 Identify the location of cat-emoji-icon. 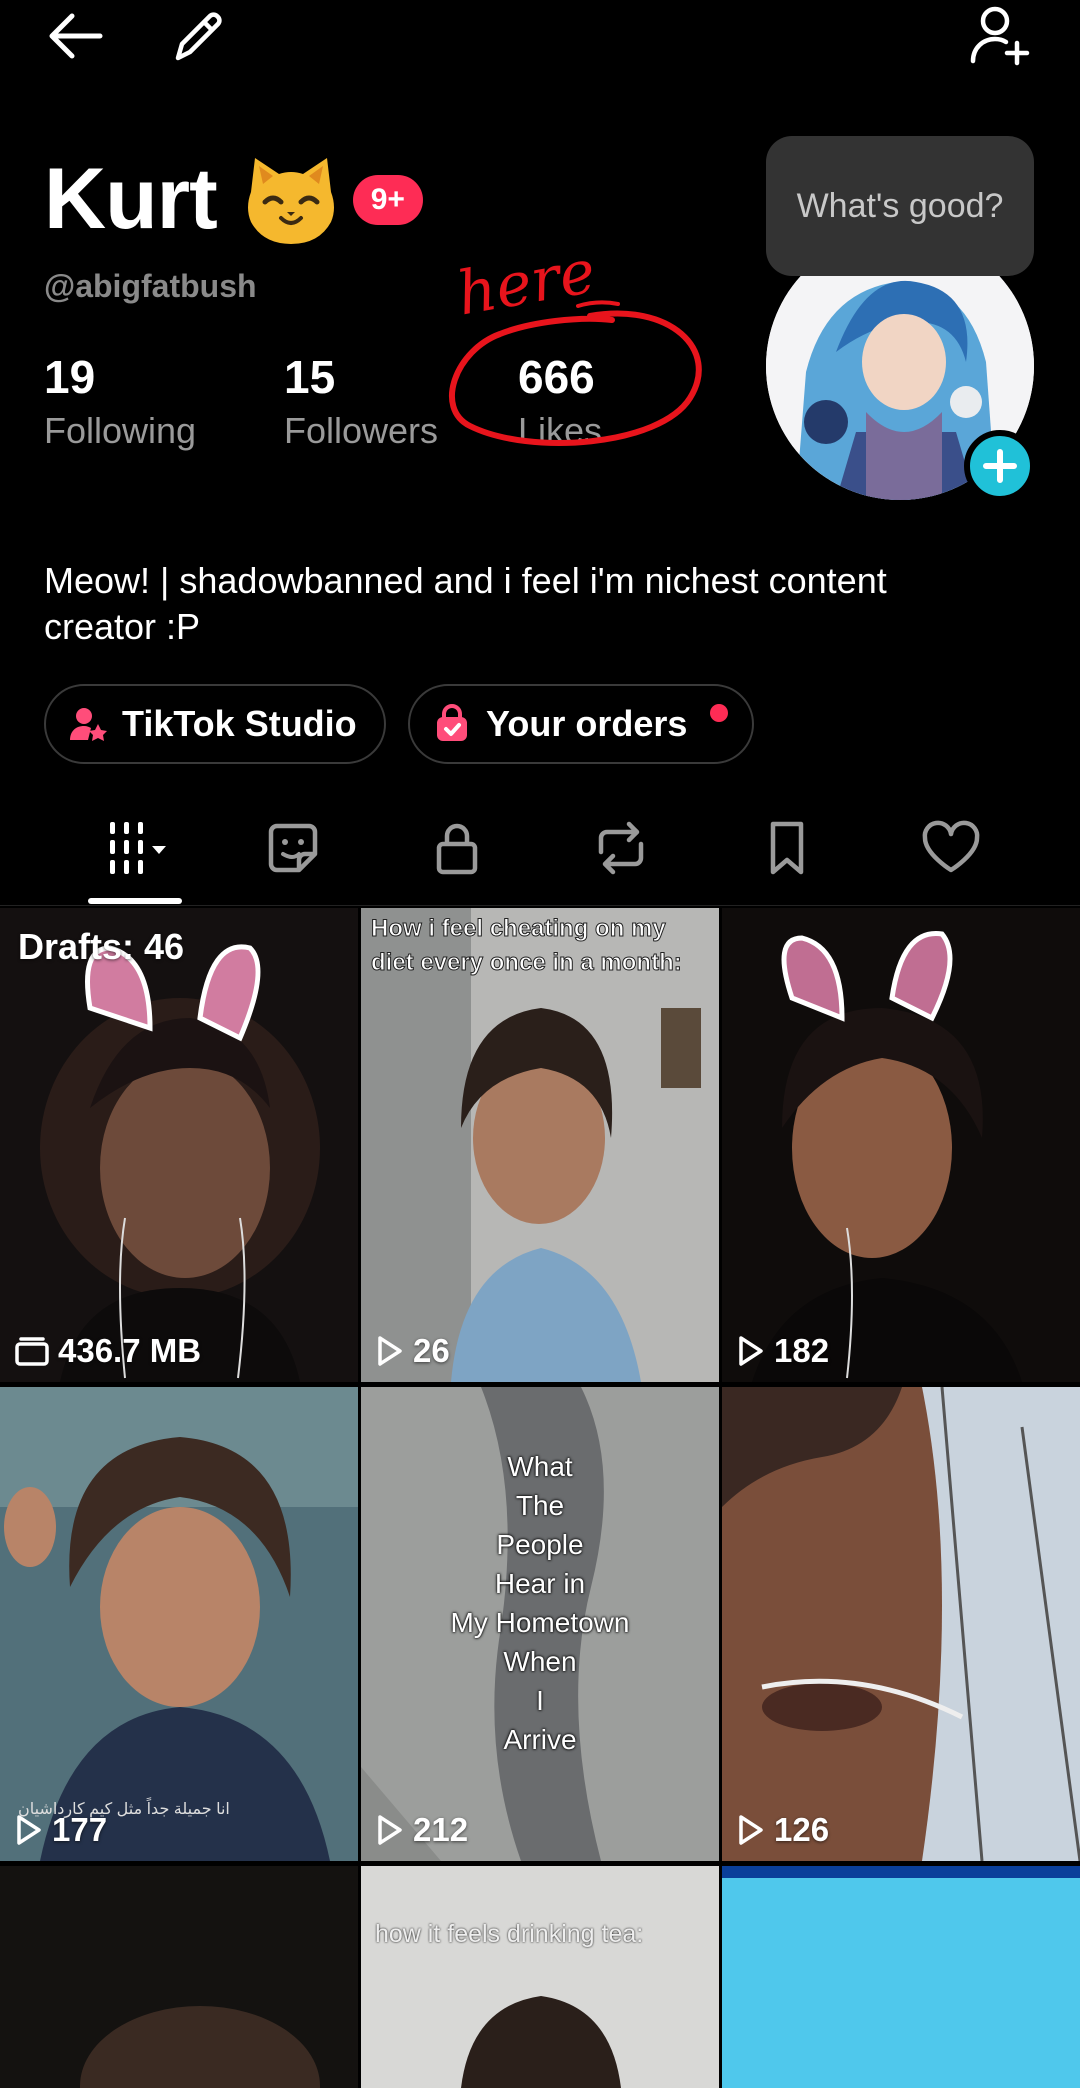
(290, 200).